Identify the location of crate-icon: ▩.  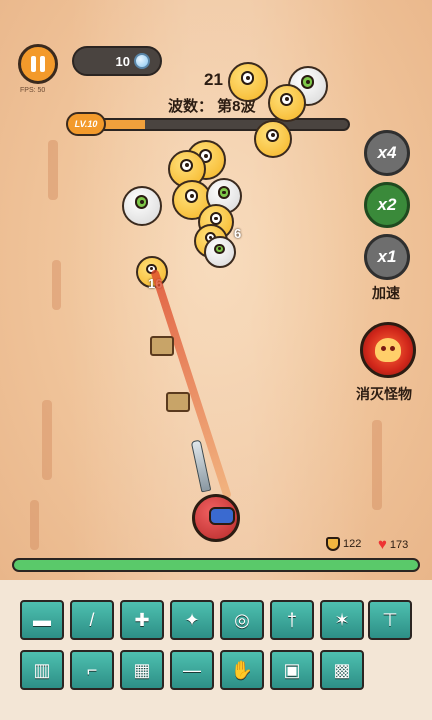
(342, 669).